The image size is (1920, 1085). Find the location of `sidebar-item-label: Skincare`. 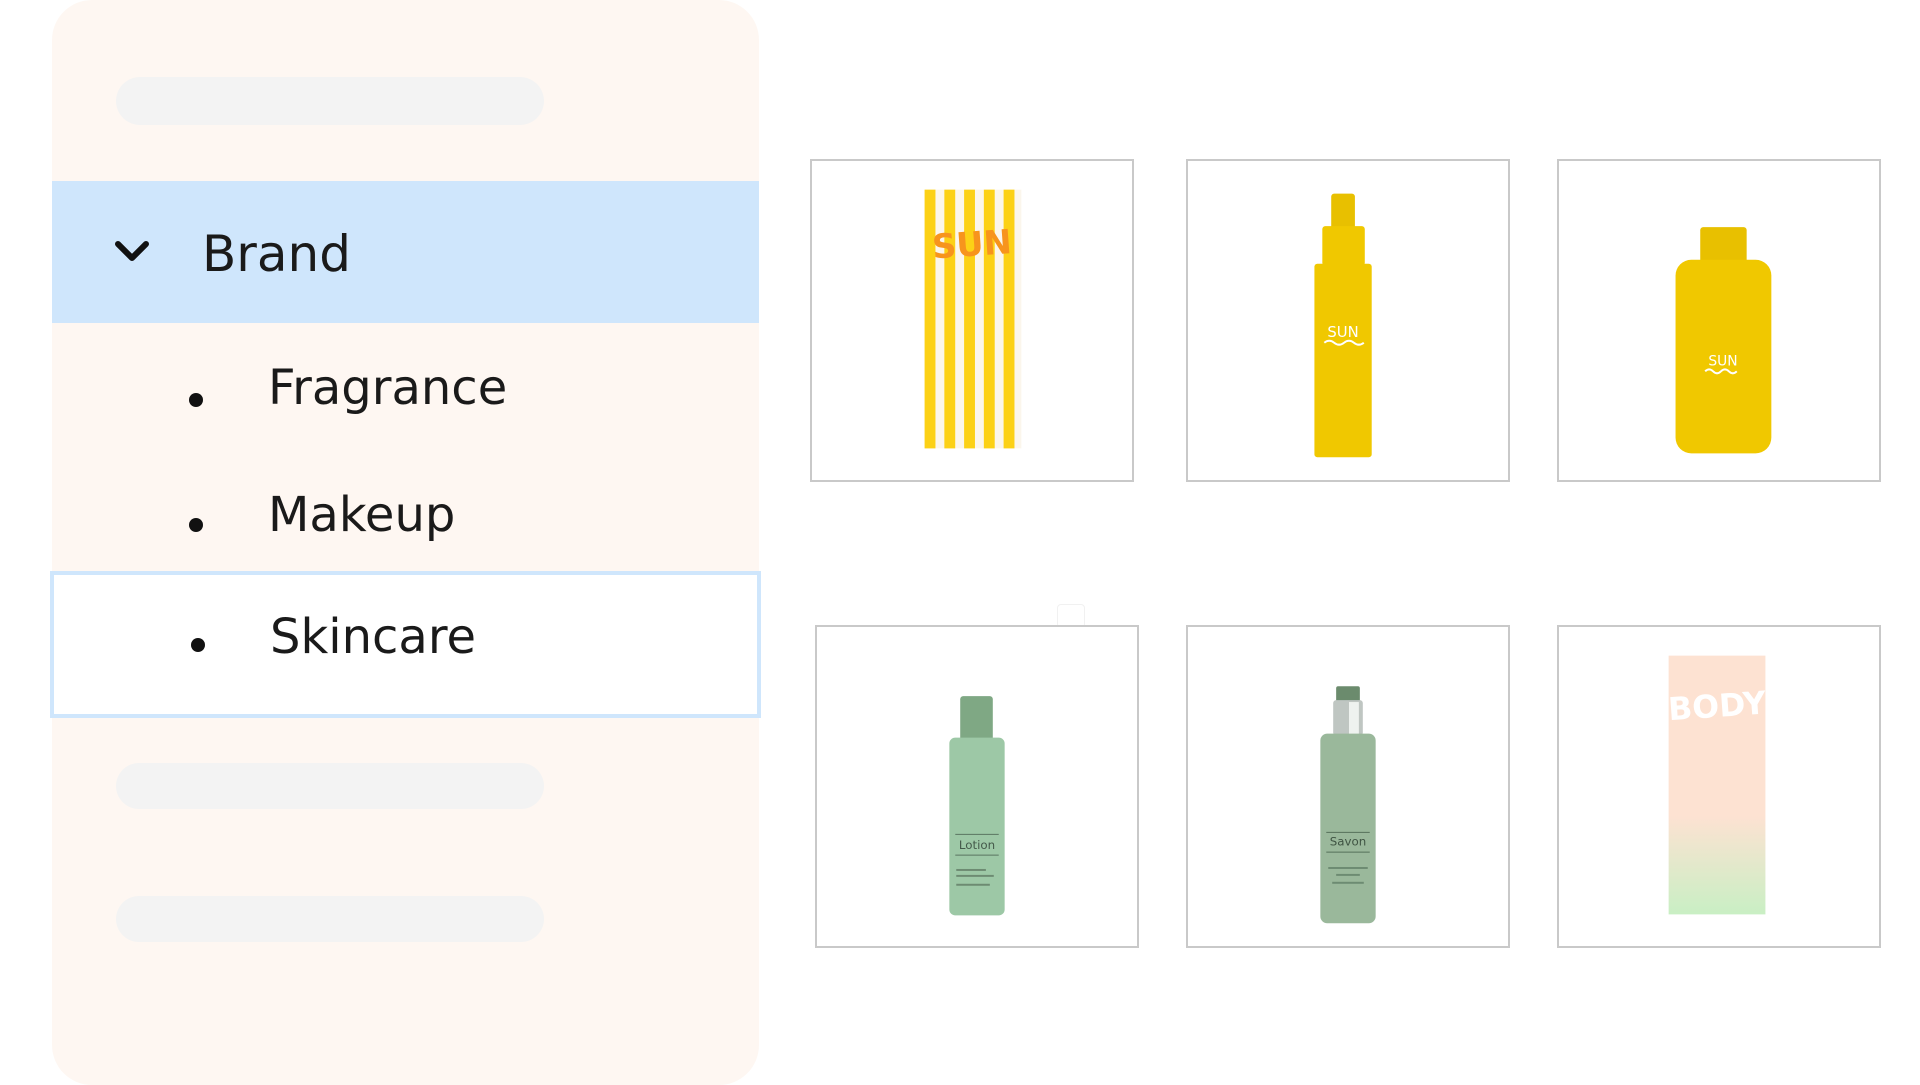

sidebar-item-label: Skincare is located at coordinates (373, 637).